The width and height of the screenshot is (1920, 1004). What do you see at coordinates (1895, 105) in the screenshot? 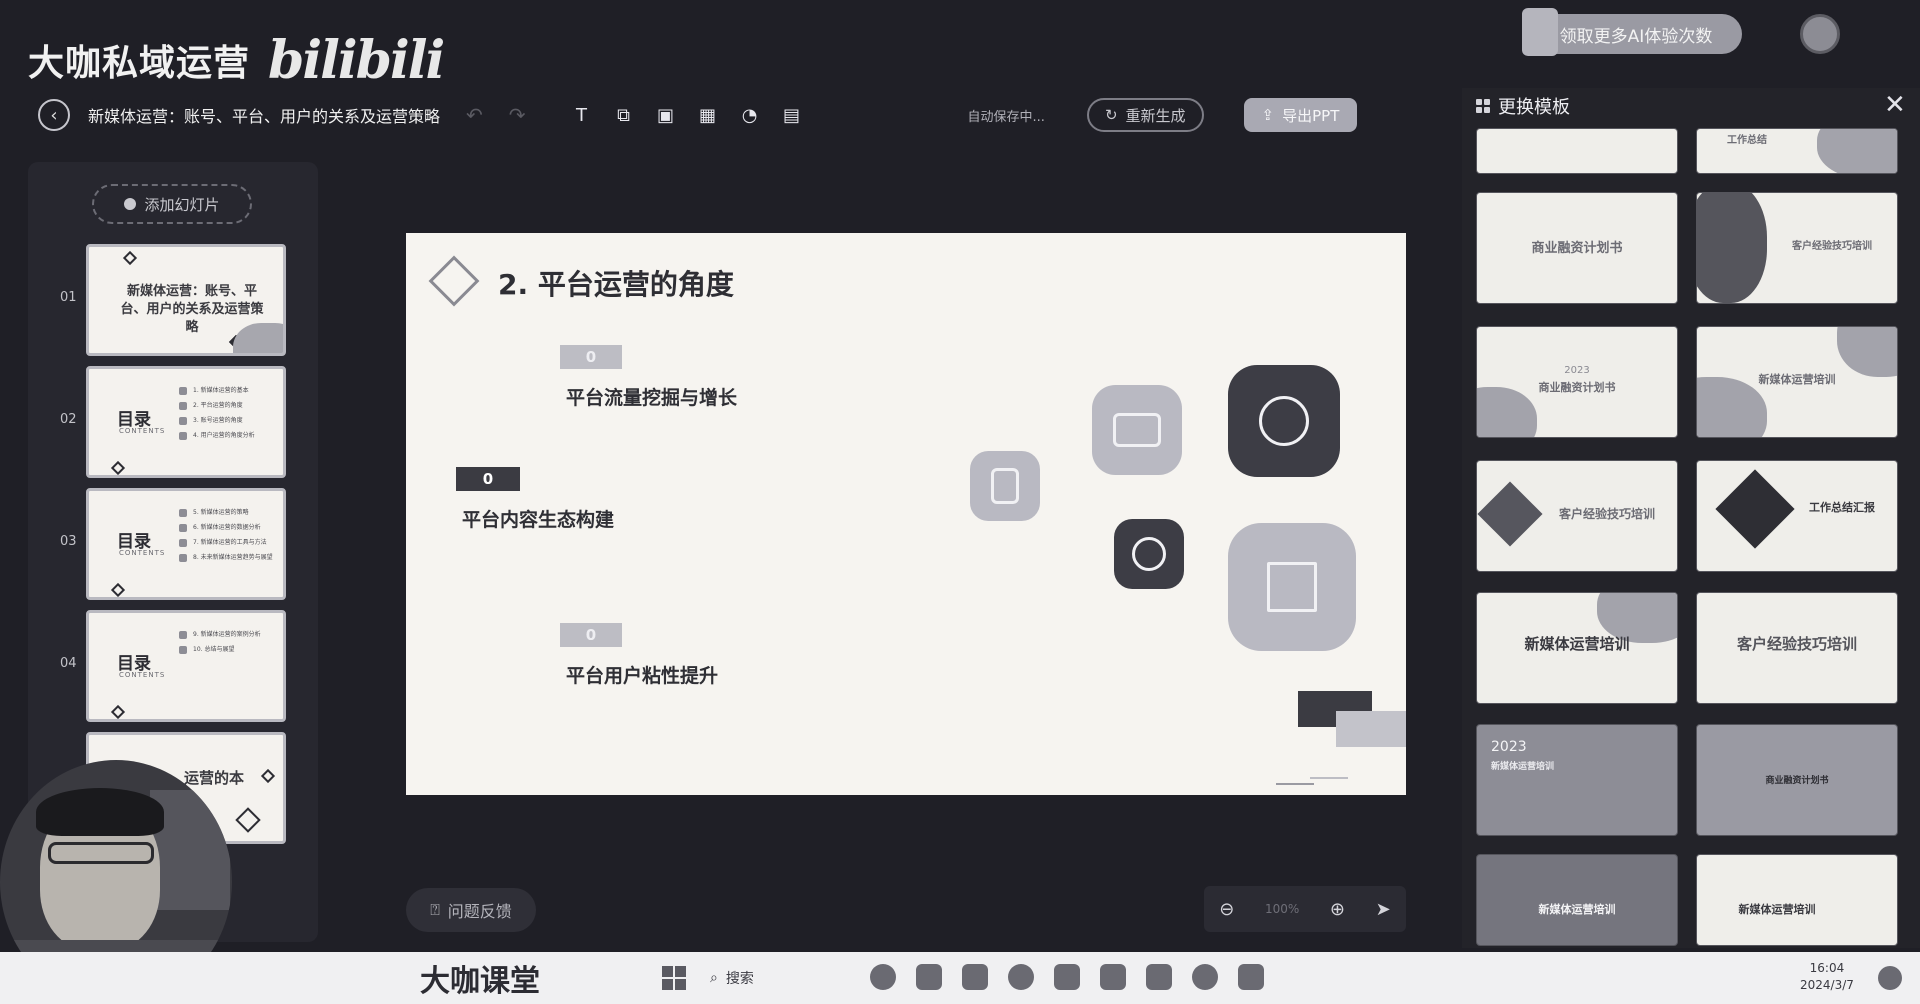
I see `close-icon: ✕` at bounding box center [1895, 105].